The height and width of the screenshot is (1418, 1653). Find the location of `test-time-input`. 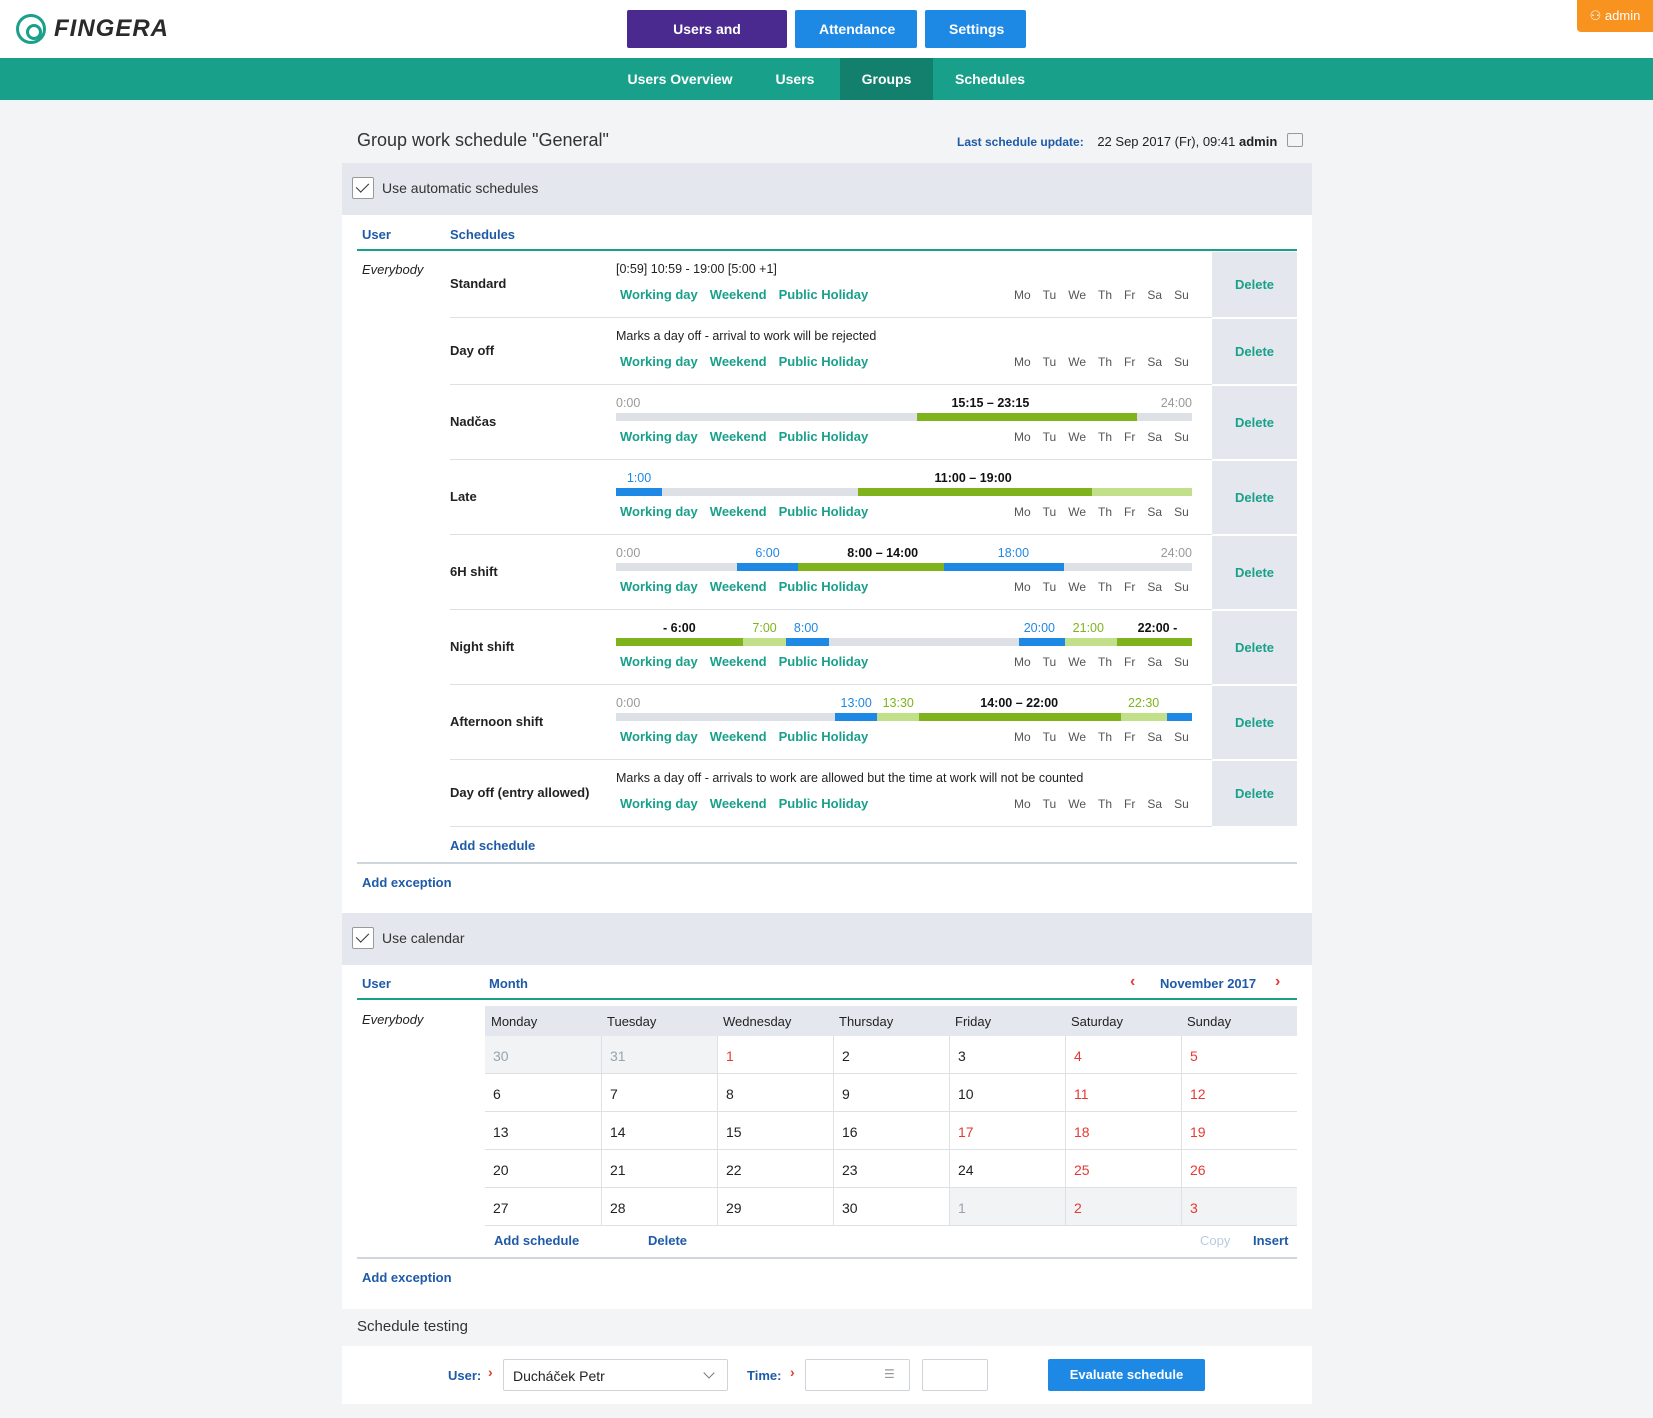

test-time-input is located at coordinates (955, 1375).